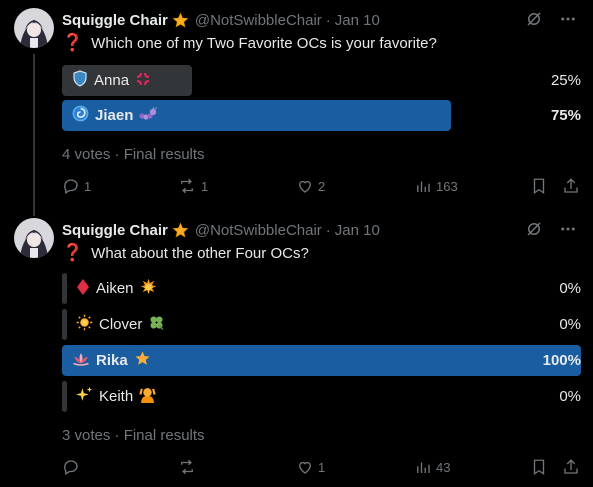 The height and width of the screenshot is (487, 593). Describe the element at coordinates (148, 115) in the screenshot. I see `caterpillar-icon` at that location.